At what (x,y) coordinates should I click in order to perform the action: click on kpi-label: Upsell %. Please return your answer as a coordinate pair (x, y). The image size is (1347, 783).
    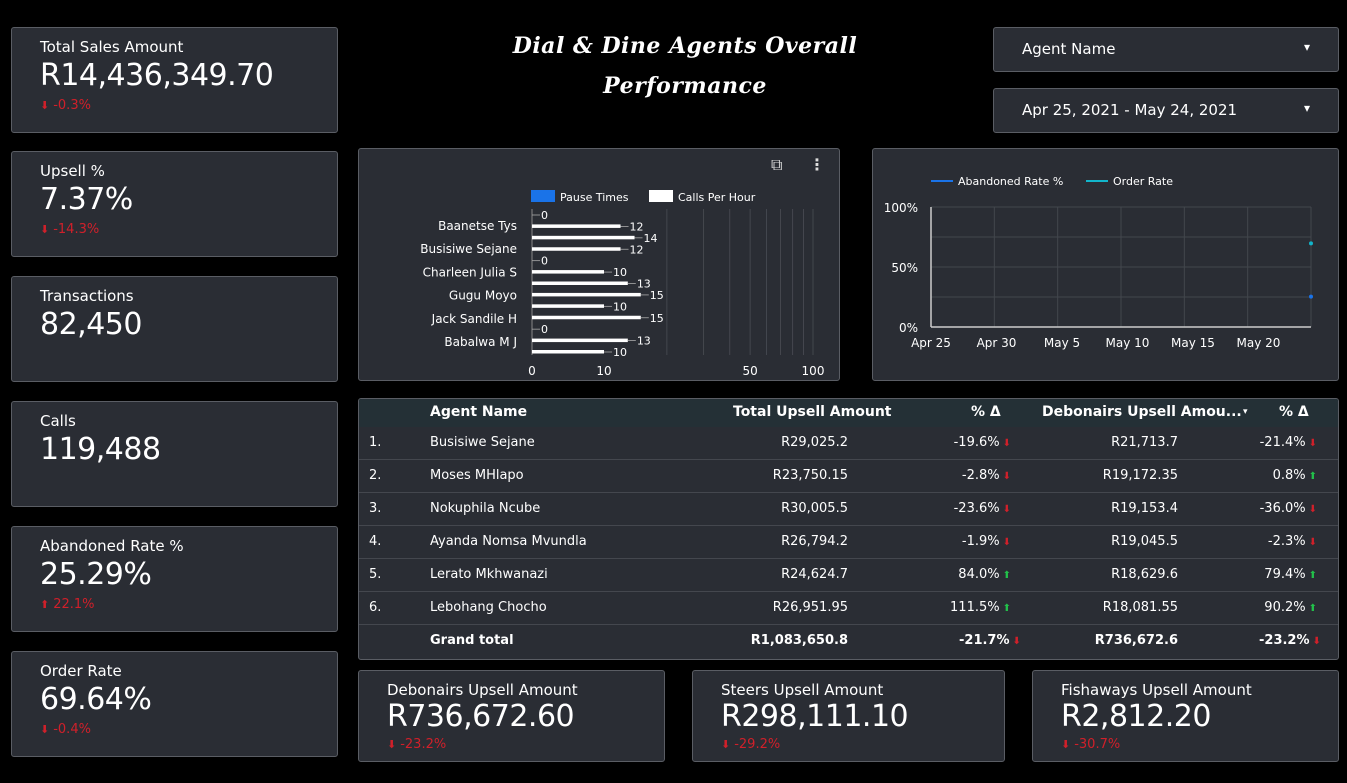
    Looking at the image, I should click on (72, 171).